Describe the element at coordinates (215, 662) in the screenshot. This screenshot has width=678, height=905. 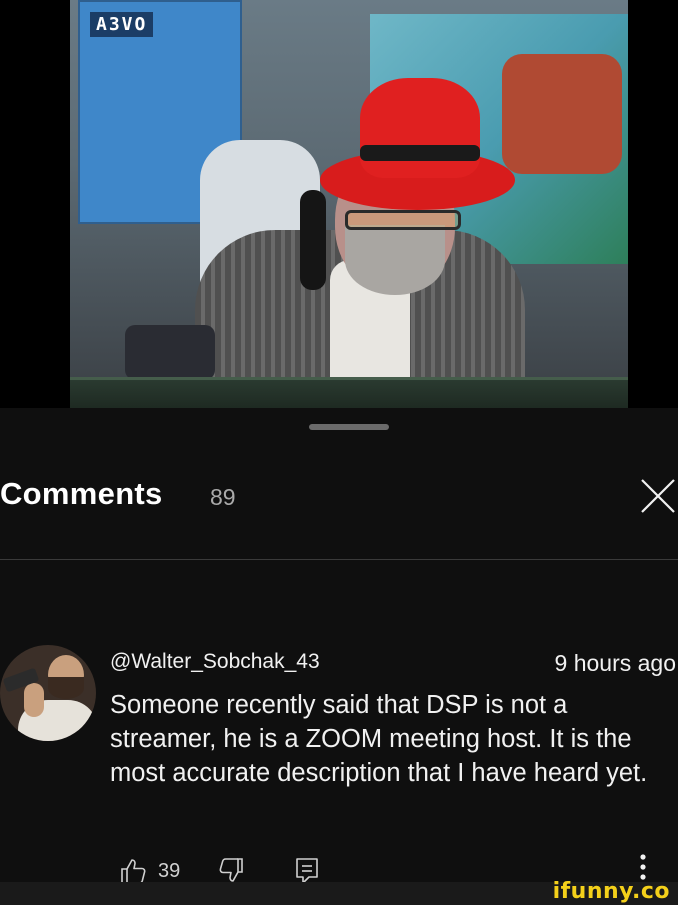
I see `comment-author: @Walter_Sobchak_43` at that location.